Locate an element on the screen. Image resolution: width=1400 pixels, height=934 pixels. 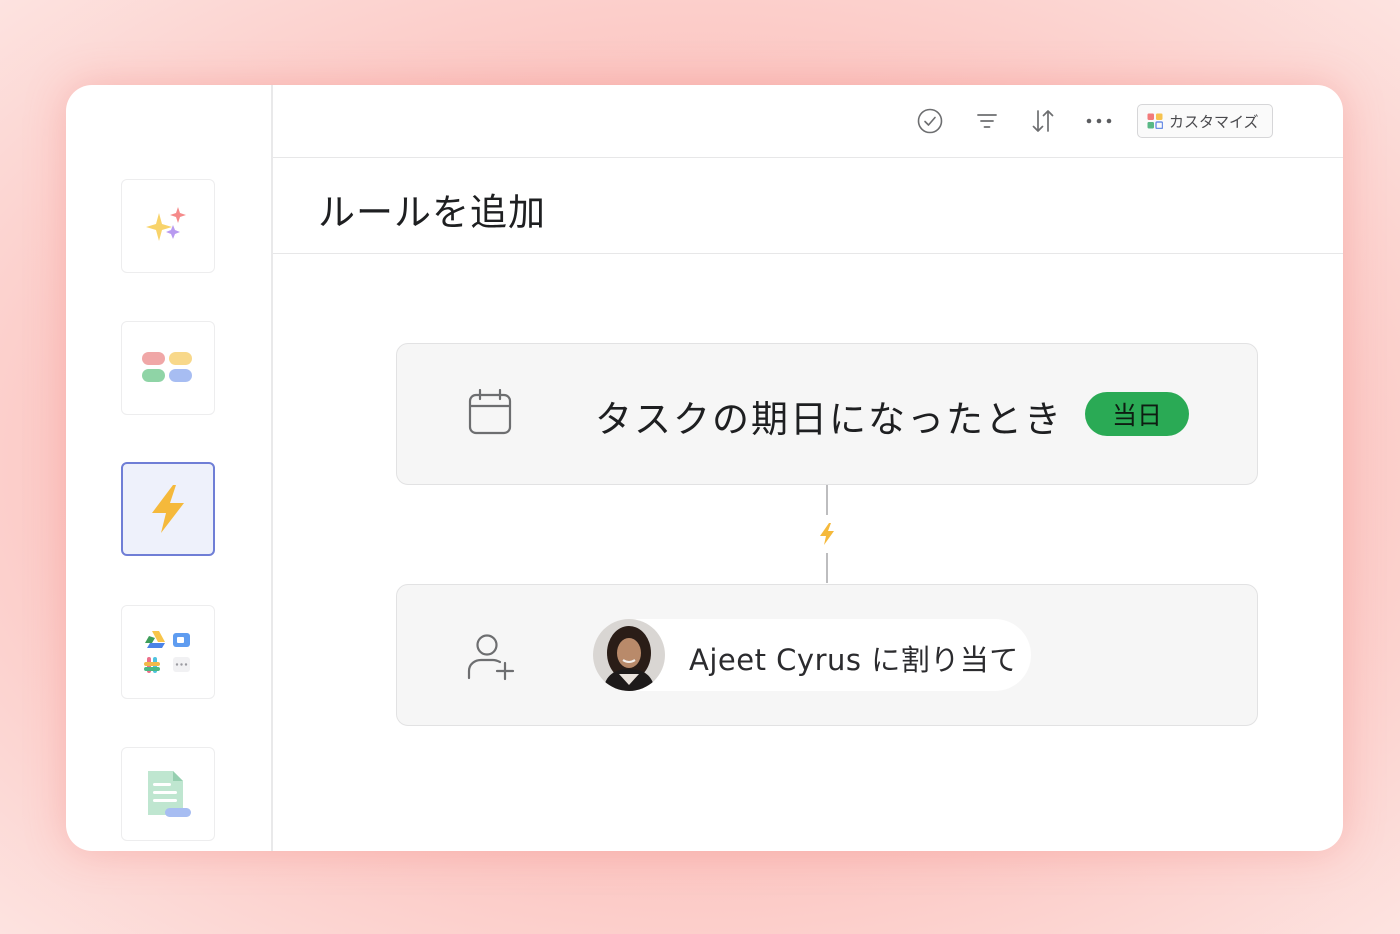
sidebar-item-rules is located at coordinates (168, 509).